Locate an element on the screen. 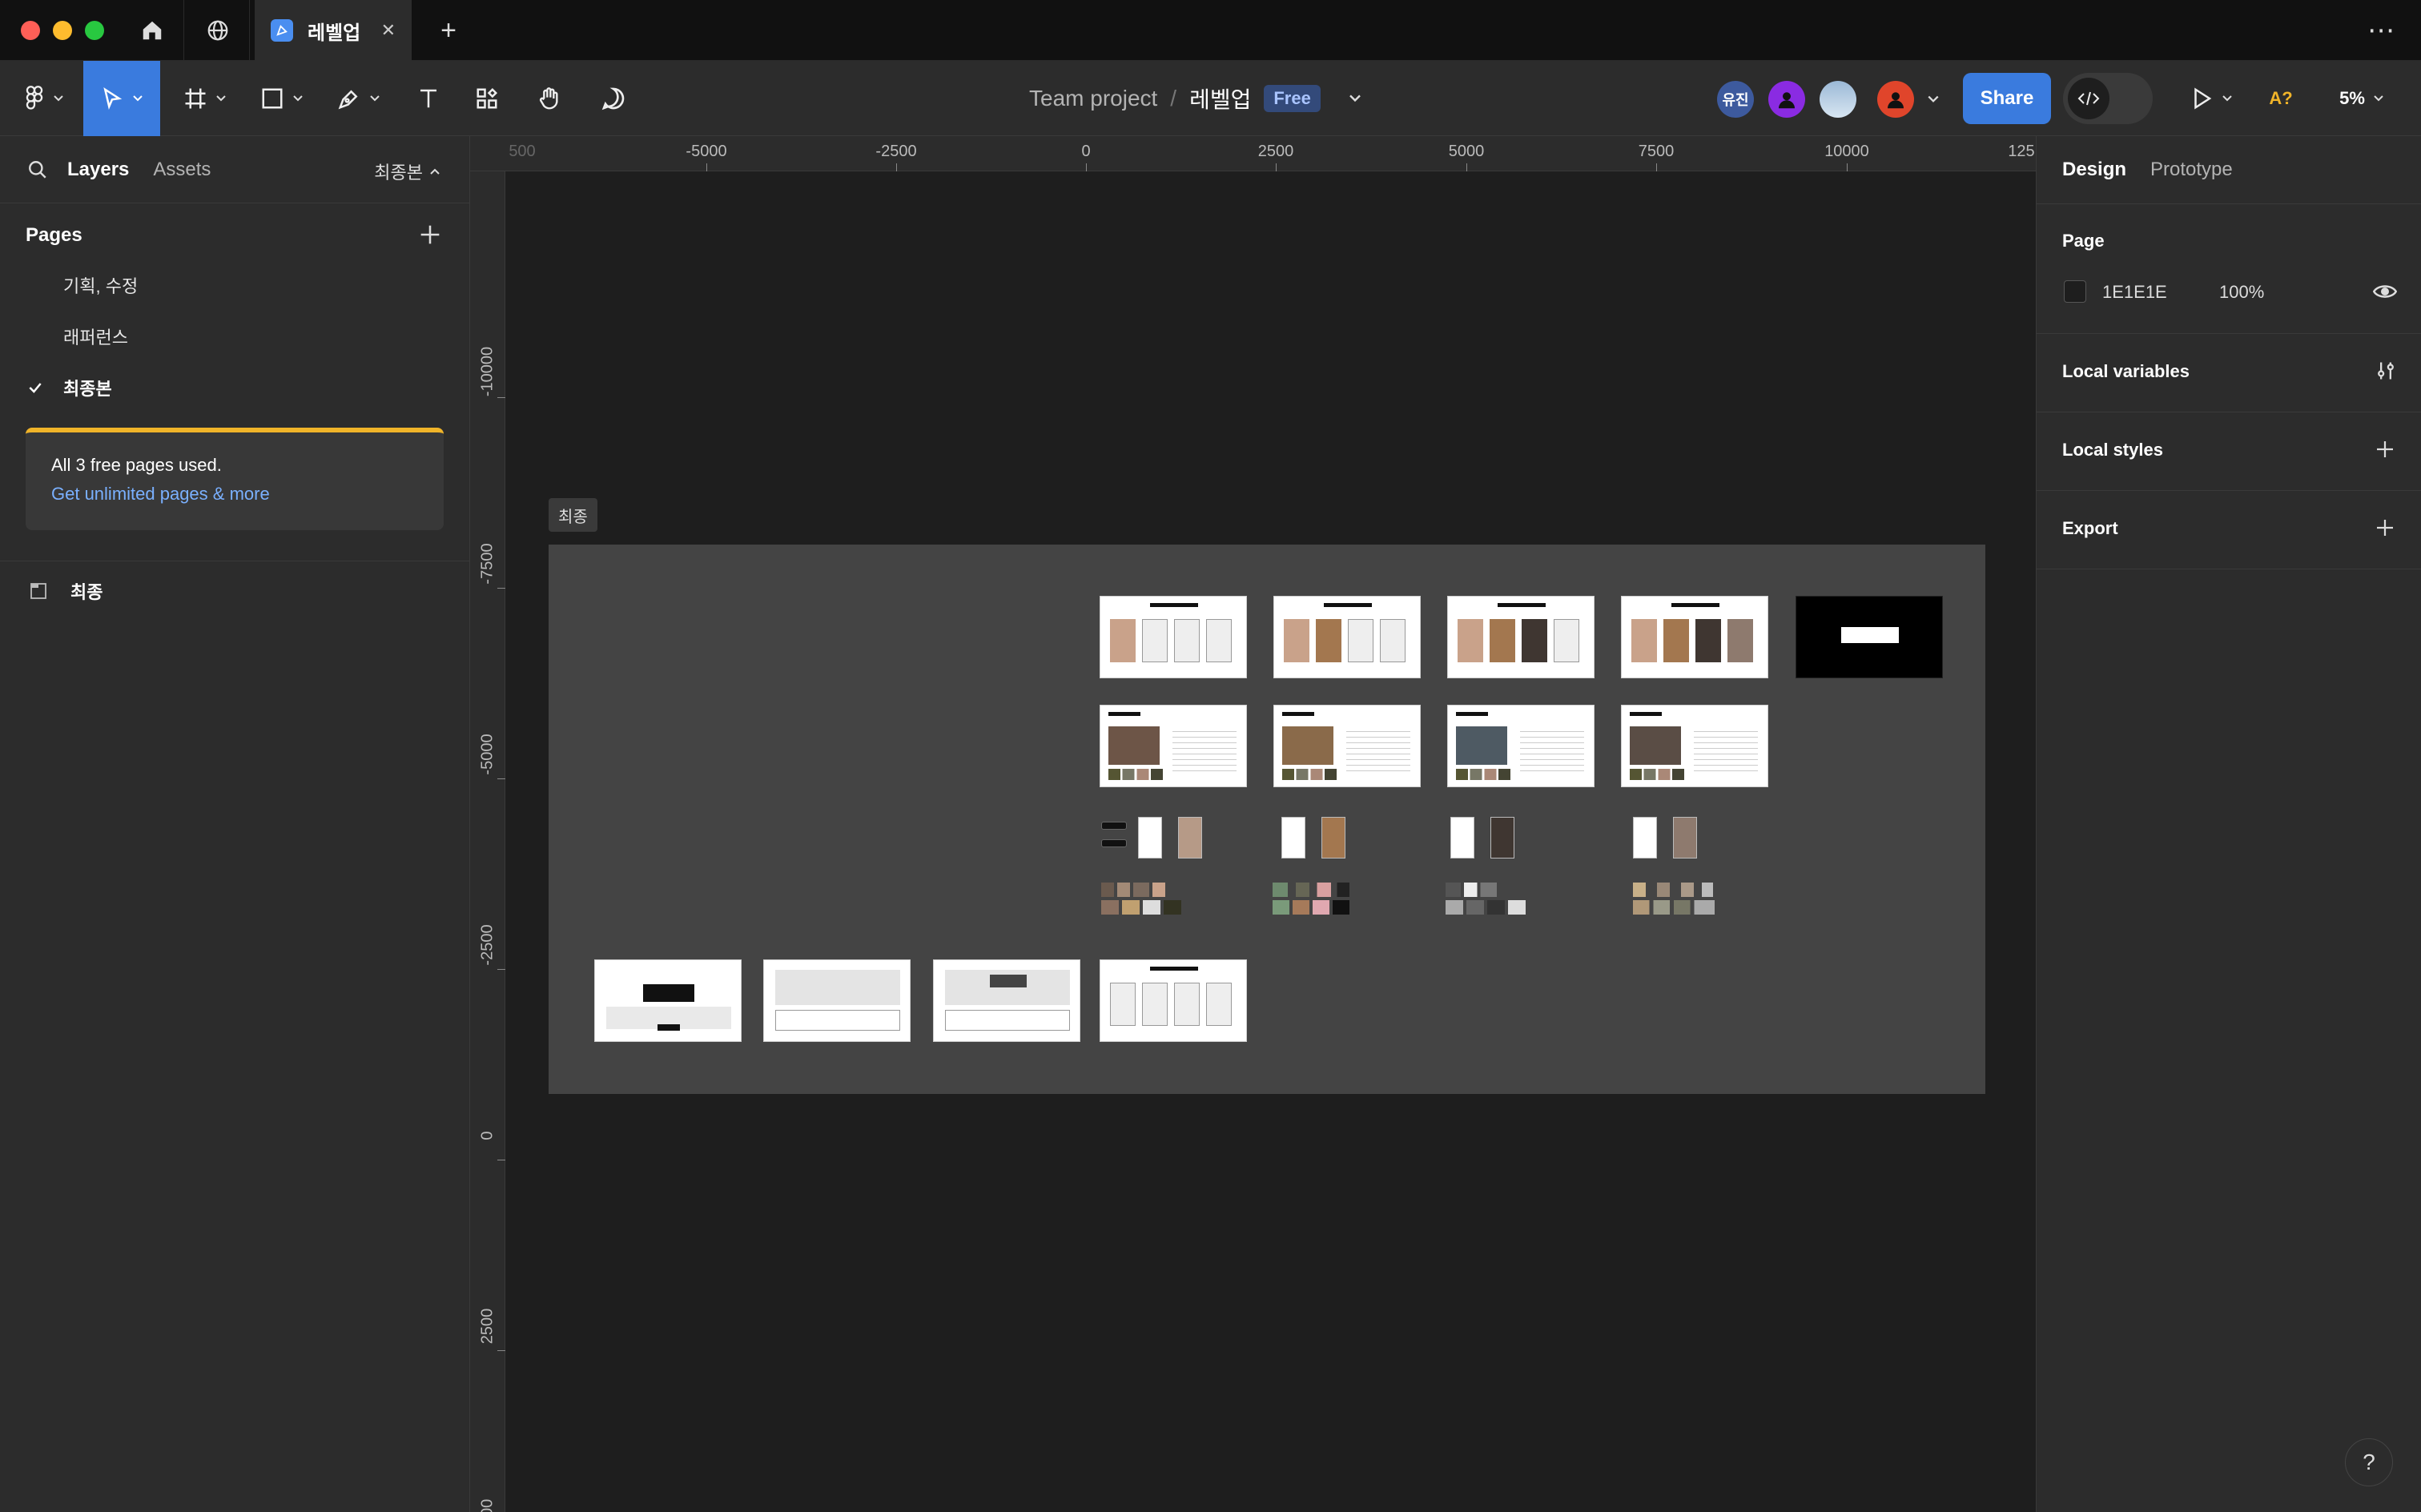  section-label: 최종 is located at coordinates (573, 515).